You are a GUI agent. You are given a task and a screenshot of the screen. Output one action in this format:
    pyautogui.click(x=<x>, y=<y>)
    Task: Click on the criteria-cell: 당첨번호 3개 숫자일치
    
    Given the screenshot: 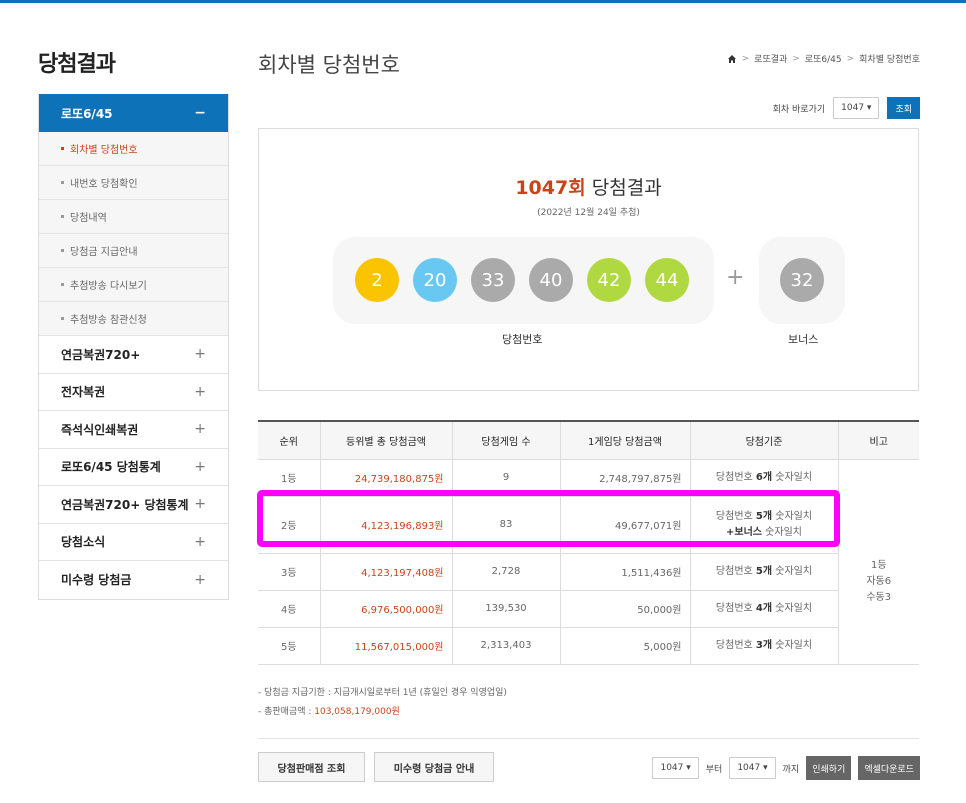 What is the action you would take?
    pyautogui.click(x=763, y=646)
    